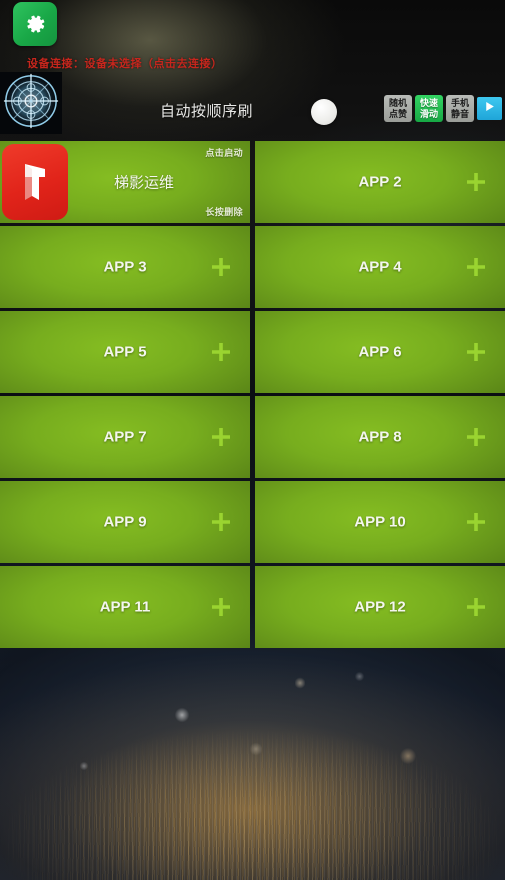 The image size is (505, 880). I want to click on compass-emblem-icon, so click(31, 103).